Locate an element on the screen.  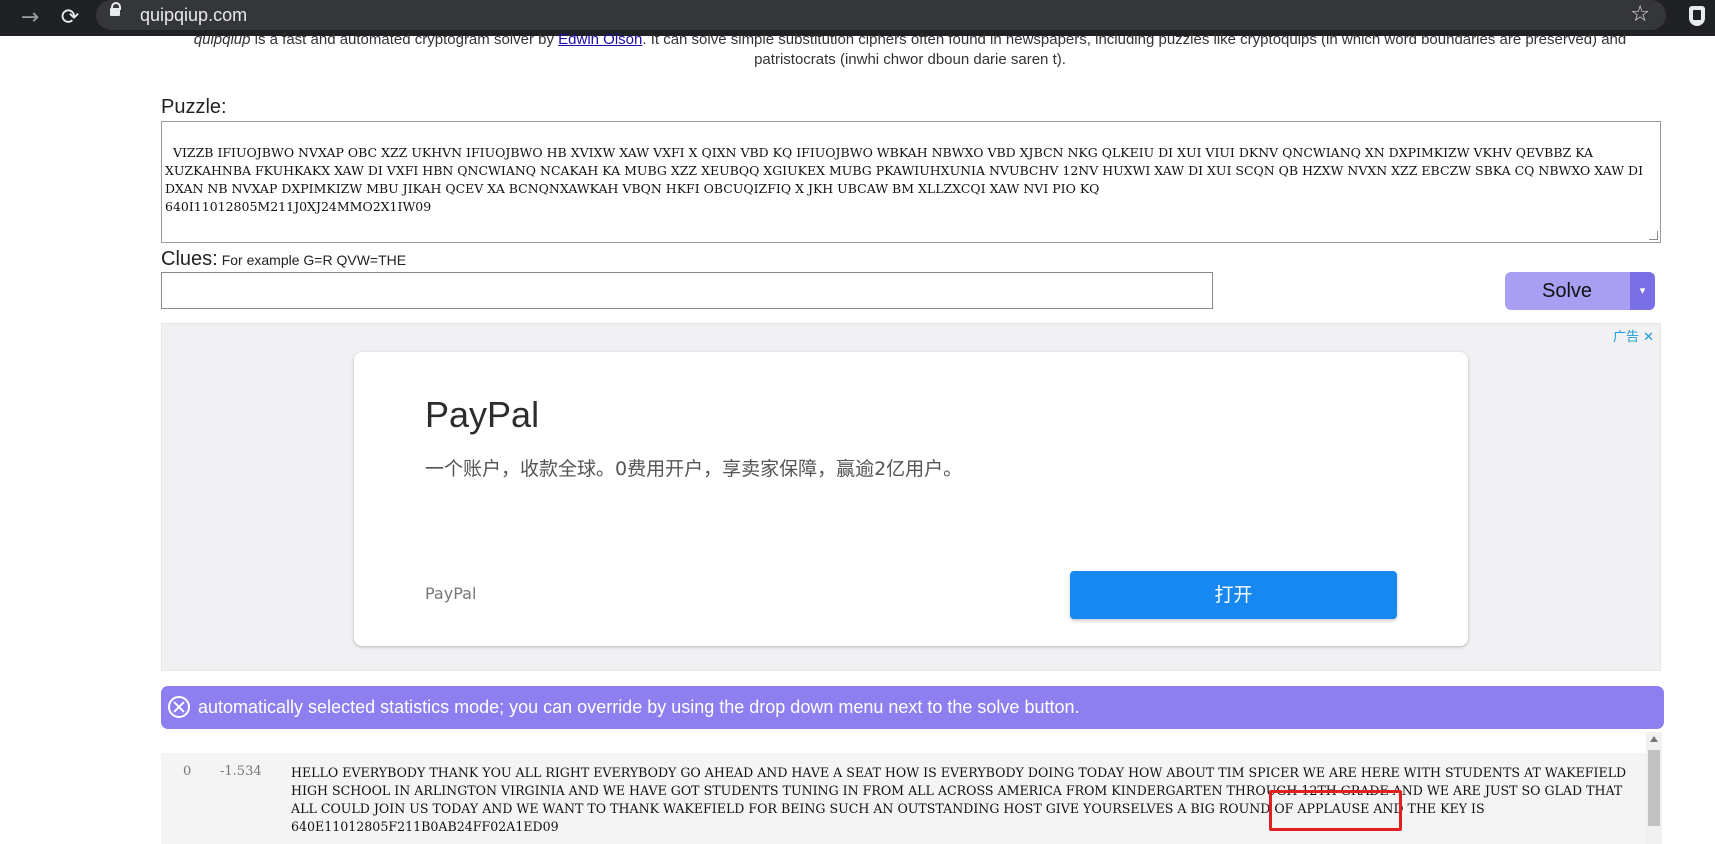
address-bar: quipqiup.com ☆ is located at coordinates (881, 15).